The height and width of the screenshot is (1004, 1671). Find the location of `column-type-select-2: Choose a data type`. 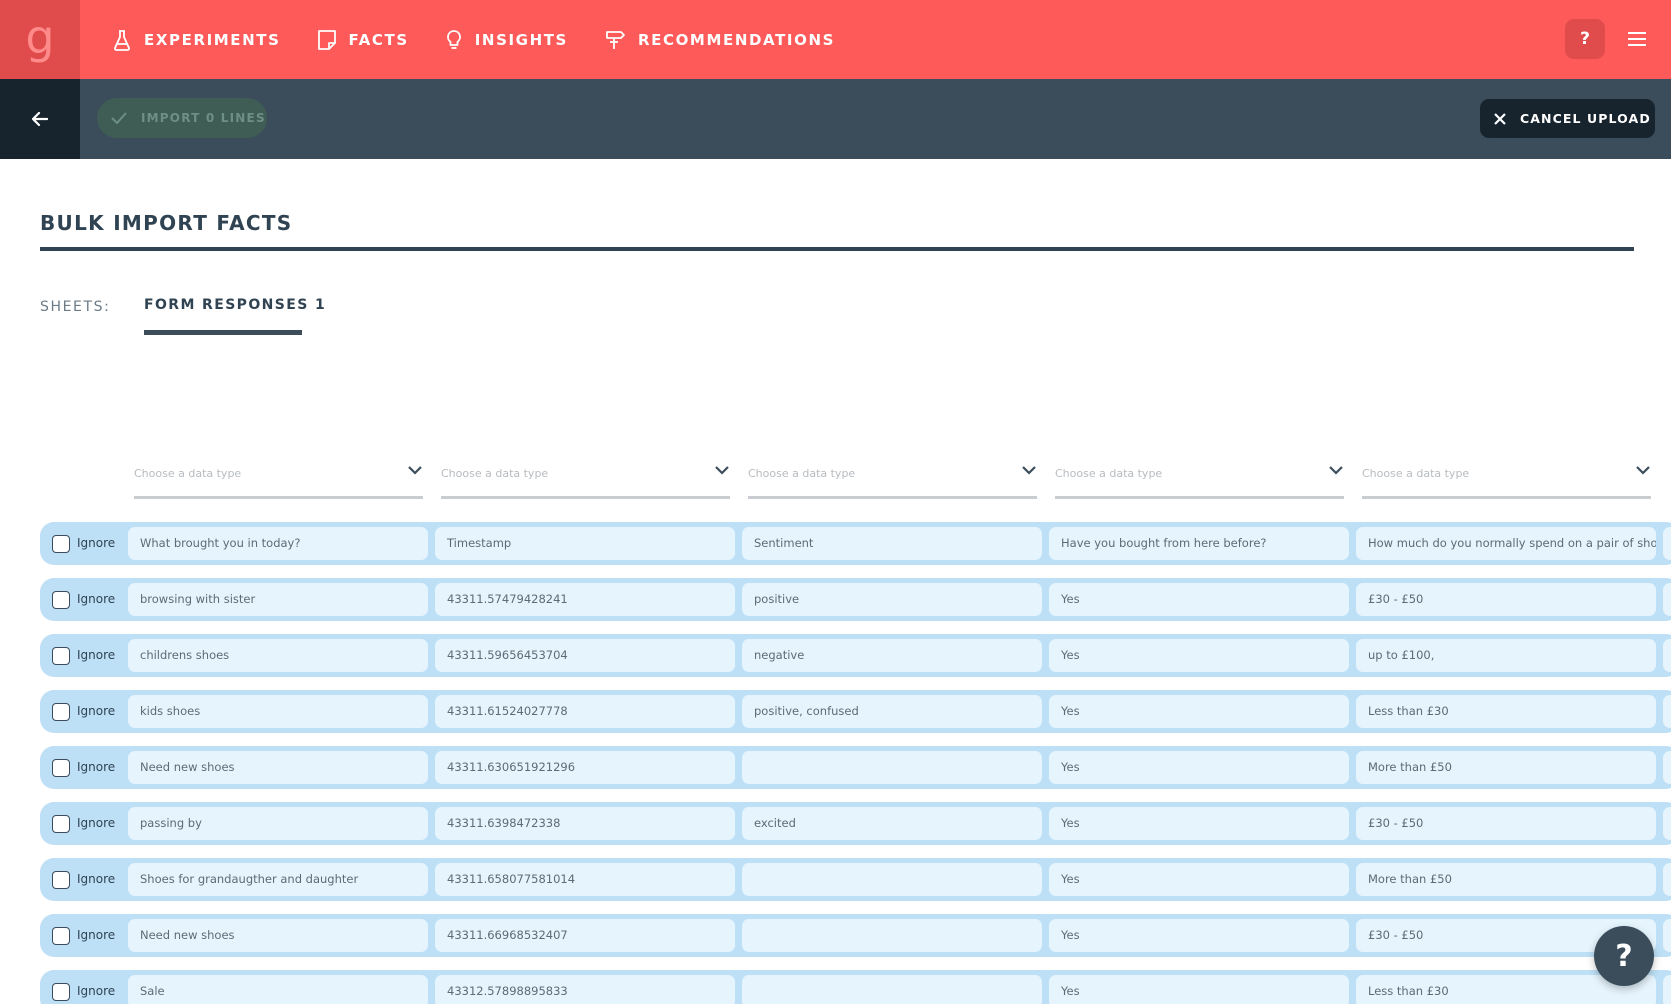

column-type-select-2: Choose a data type is located at coordinates (585, 477).